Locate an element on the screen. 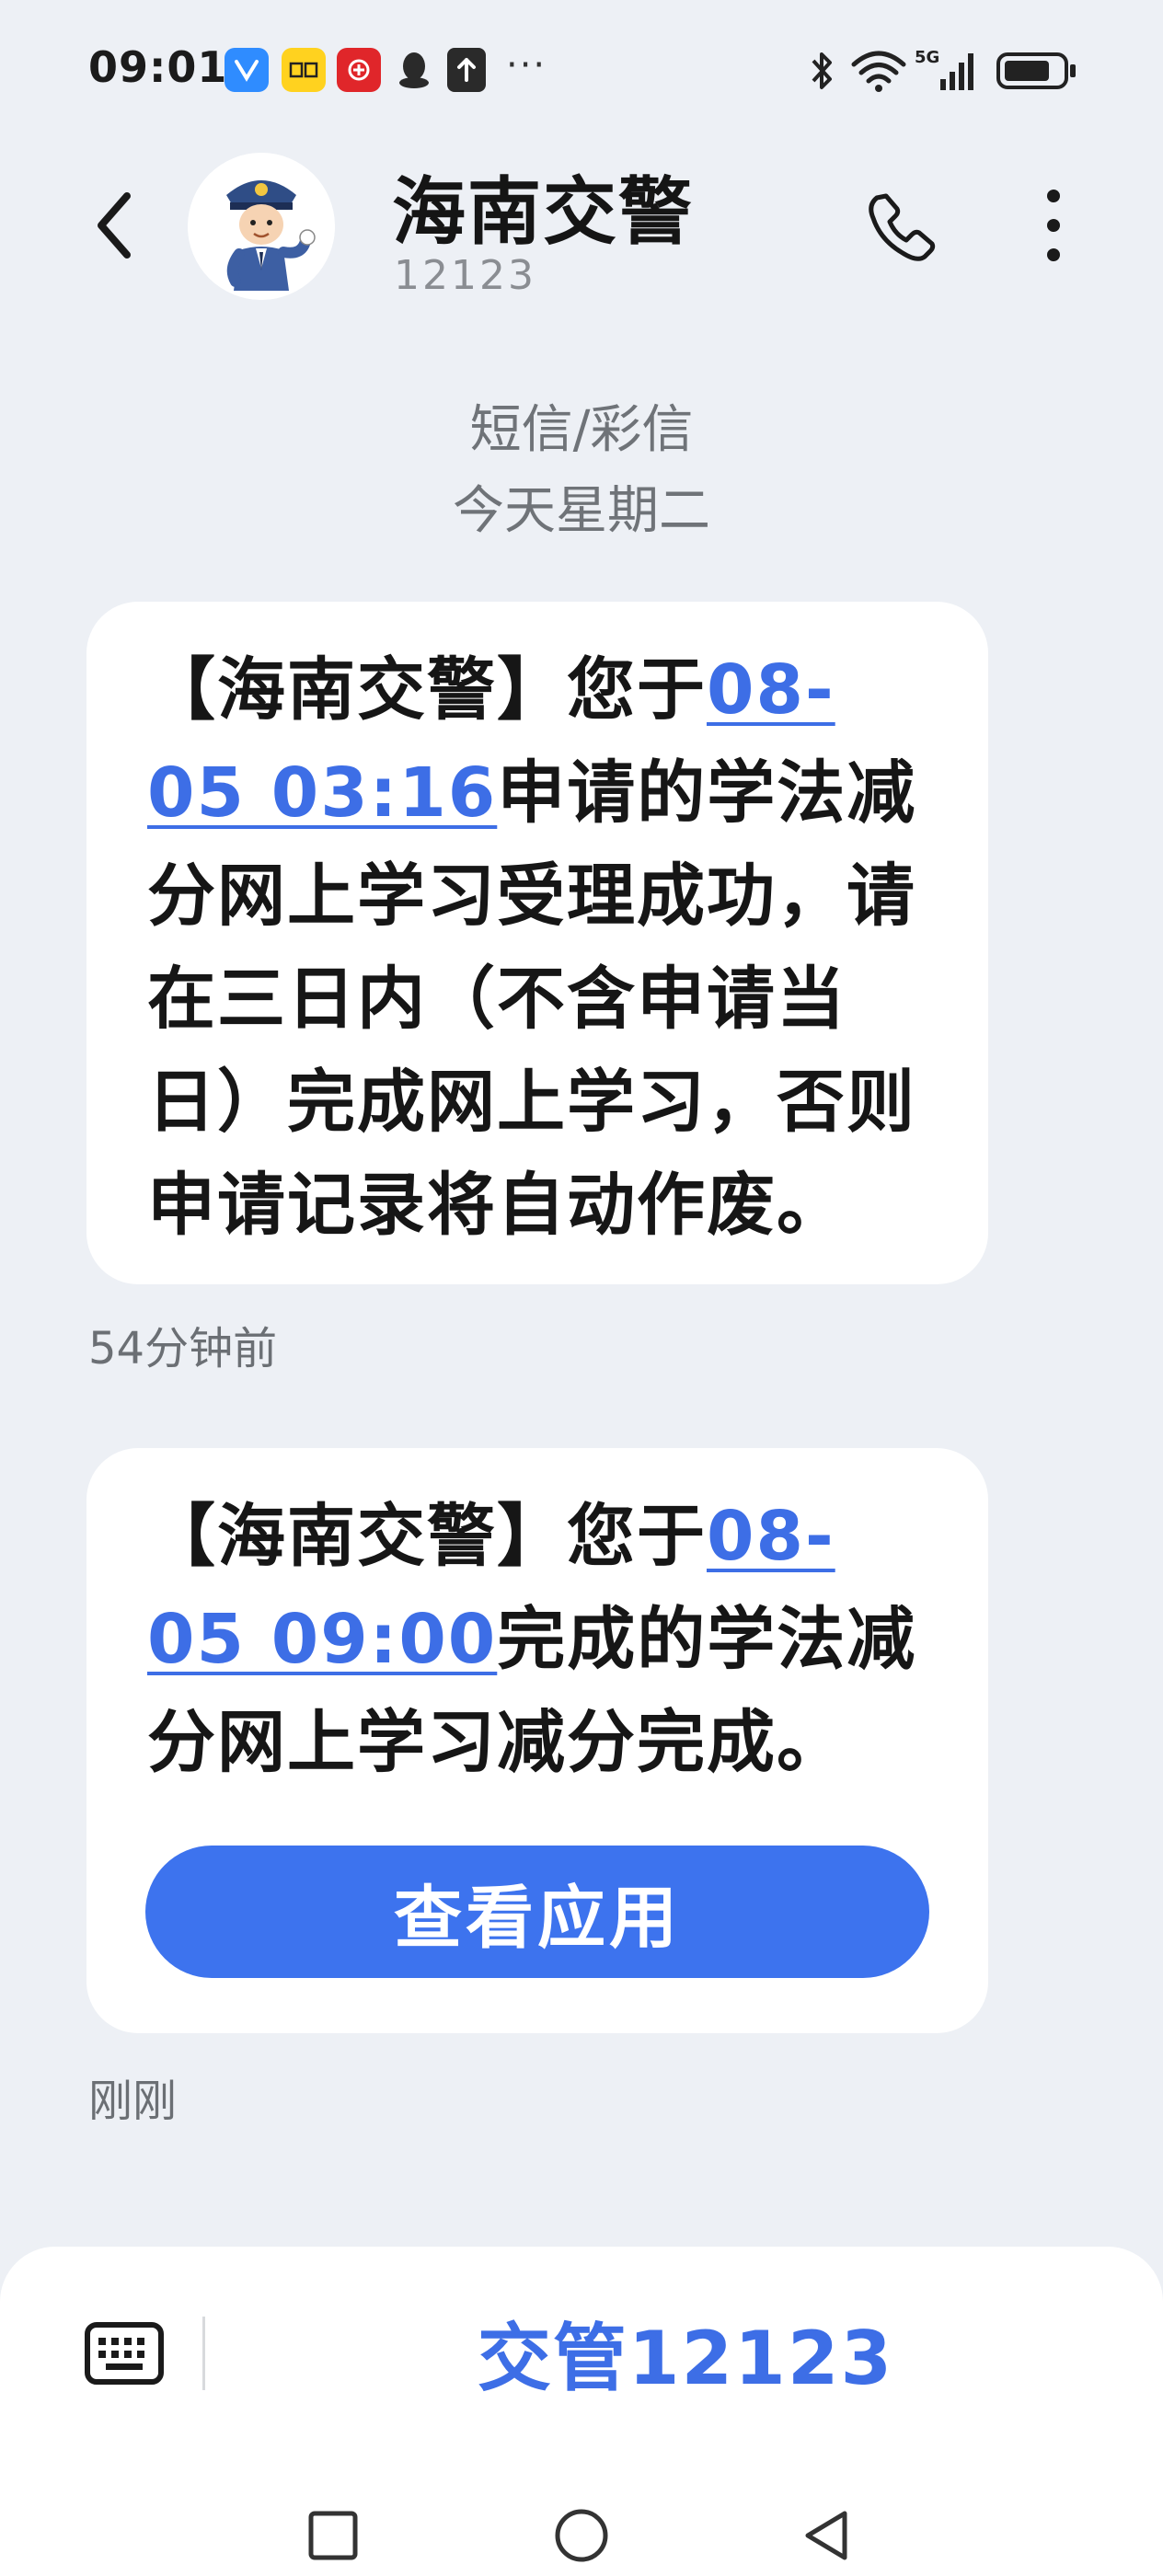 The height and width of the screenshot is (2576, 1163). menu-item-jiaoguan: 交管12123 is located at coordinates (686, 2352).